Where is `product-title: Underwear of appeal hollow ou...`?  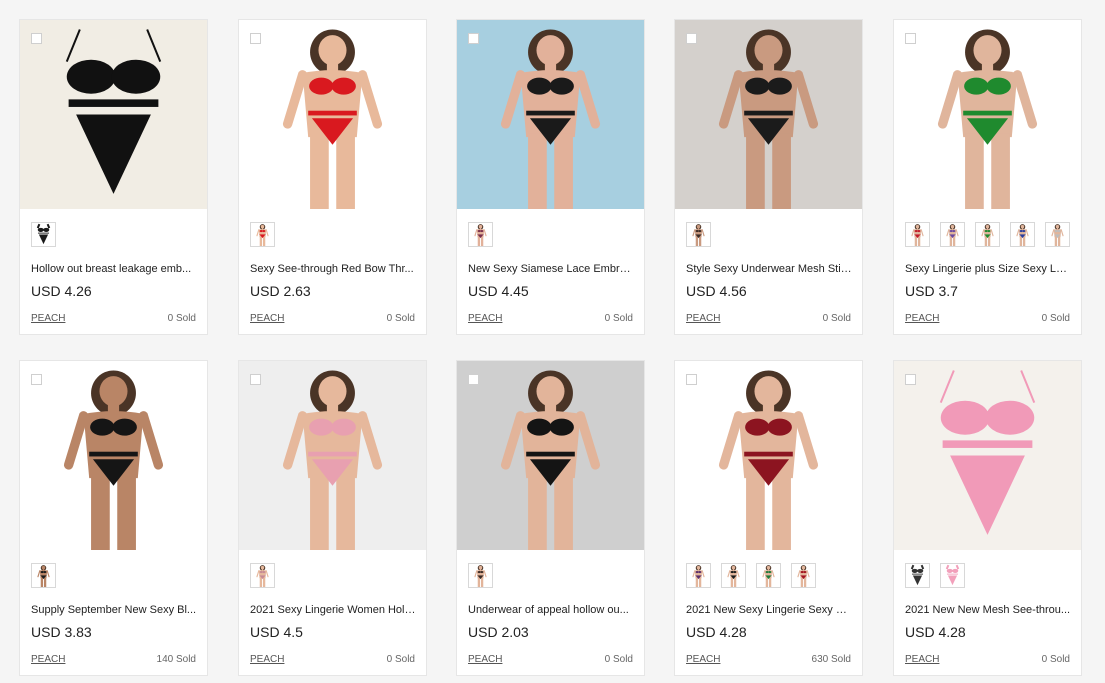 product-title: Underwear of appeal hollow ou... is located at coordinates (551, 610).